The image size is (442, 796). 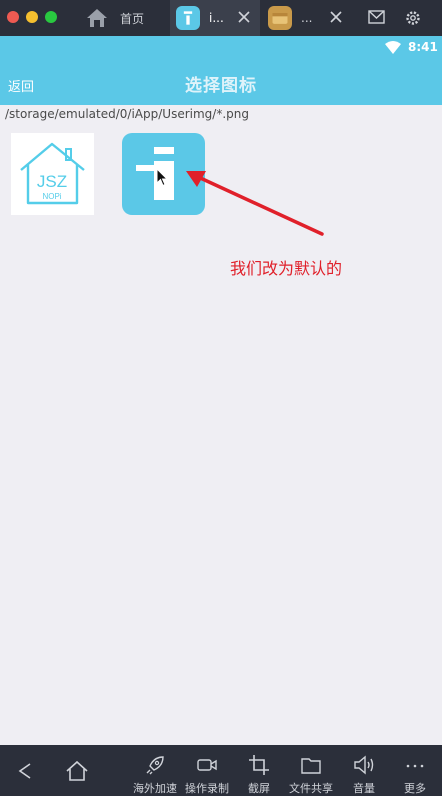 I want to click on tool-screenshot: 截屏, so click(x=259, y=770).